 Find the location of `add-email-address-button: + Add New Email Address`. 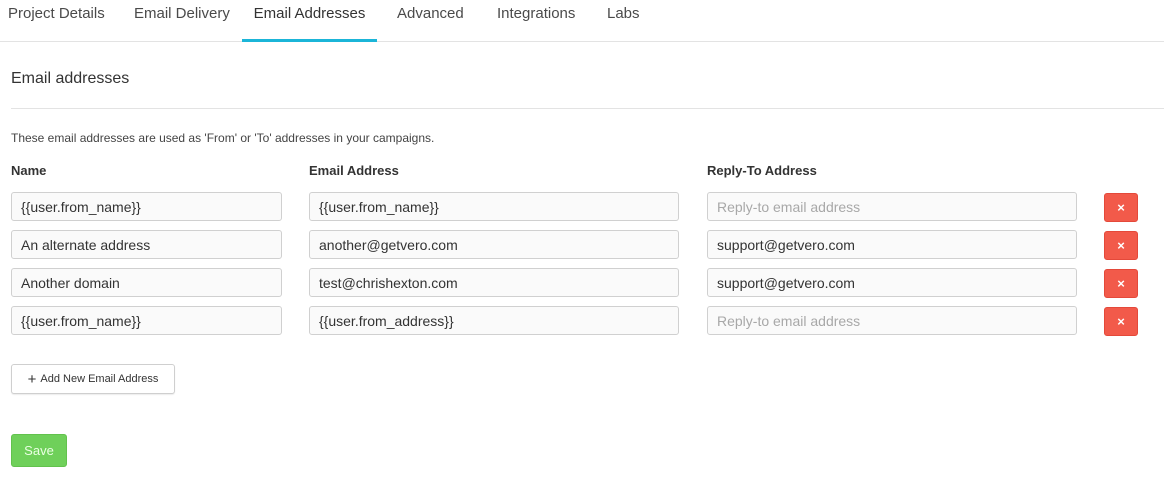

add-email-address-button: + Add New Email Address is located at coordinates (93, 379).